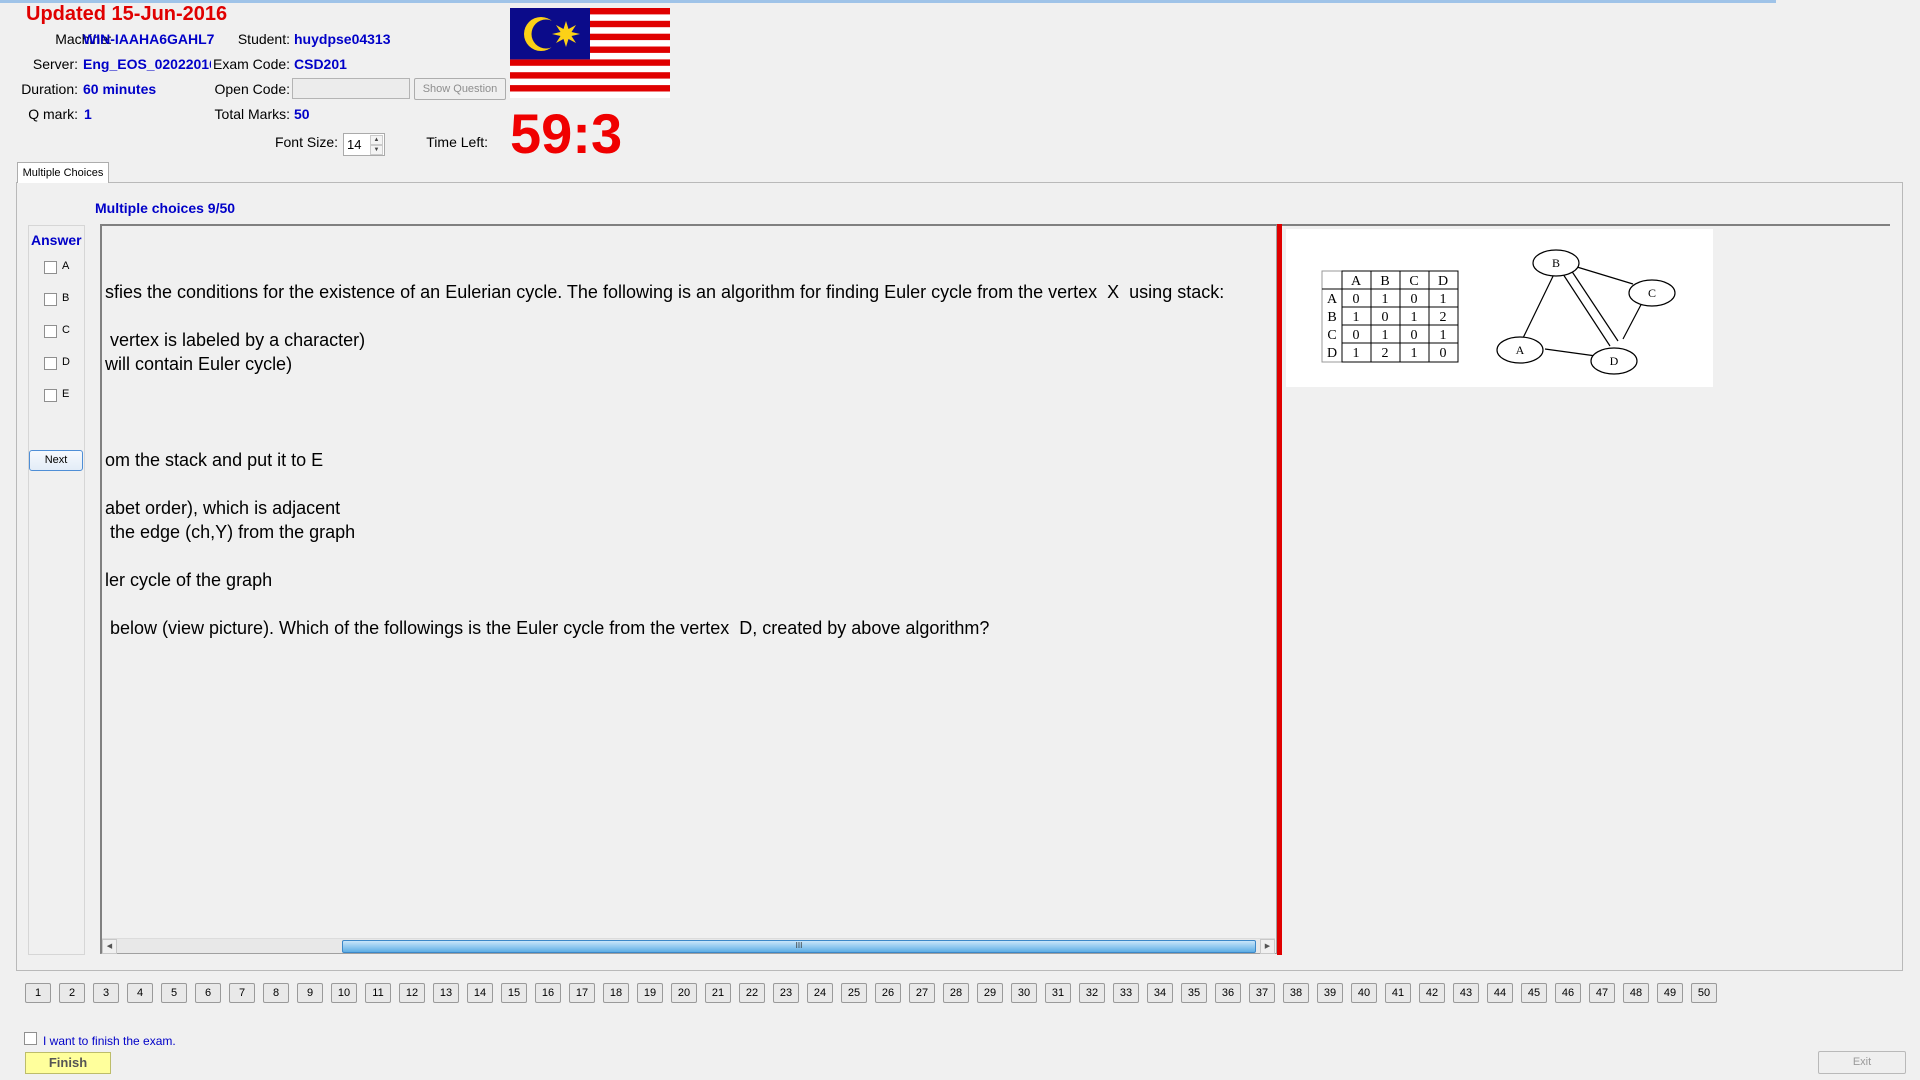 This screenshot has height=1080, width=1920. Describe the element at coordinates (650, 993) in the screenshot. I see `question-nav-button: 19` at that location.